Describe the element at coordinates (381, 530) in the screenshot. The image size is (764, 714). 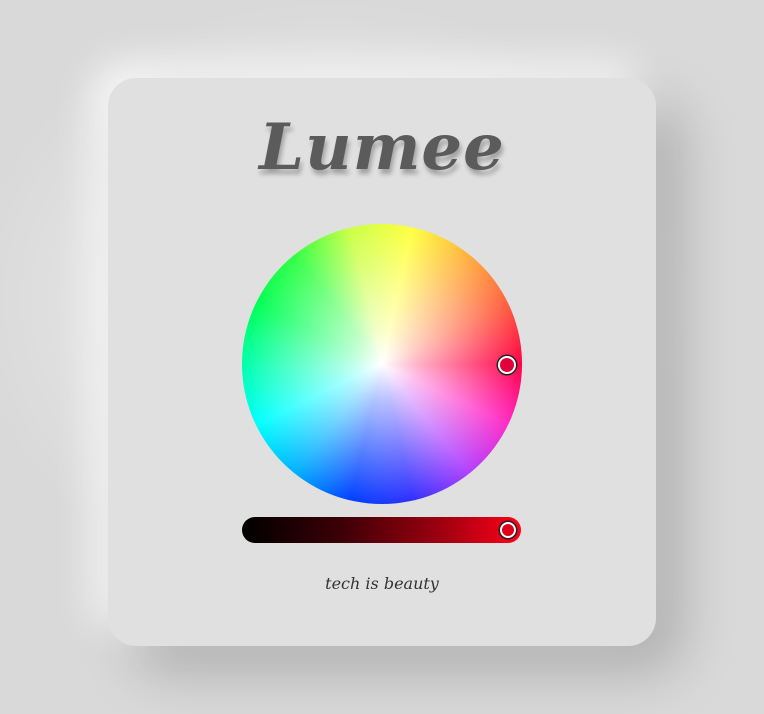
I see `brightness-slider` at that location.